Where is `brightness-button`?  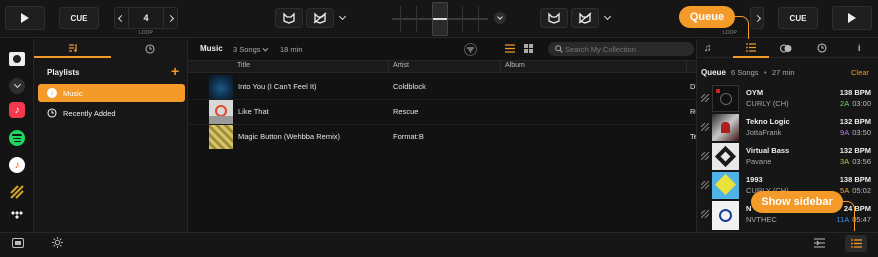
brightness-button is located at coordinates (57, 242).